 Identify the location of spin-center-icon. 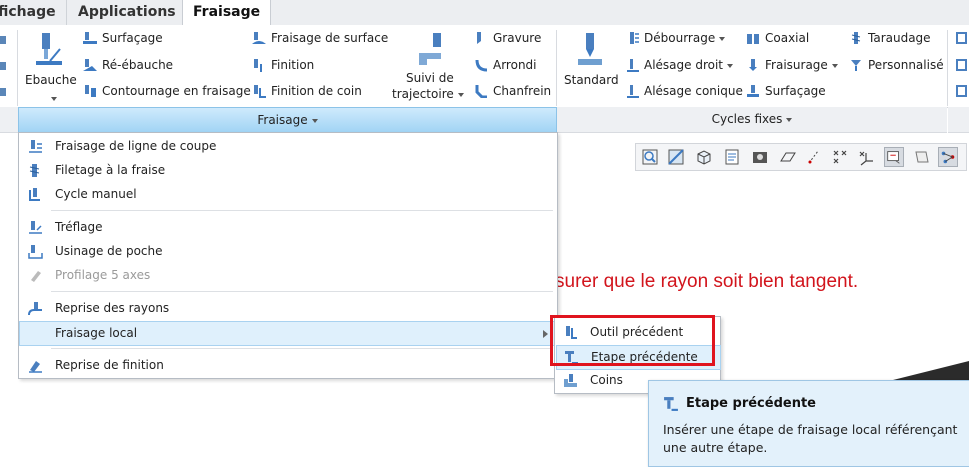
(922, 157).